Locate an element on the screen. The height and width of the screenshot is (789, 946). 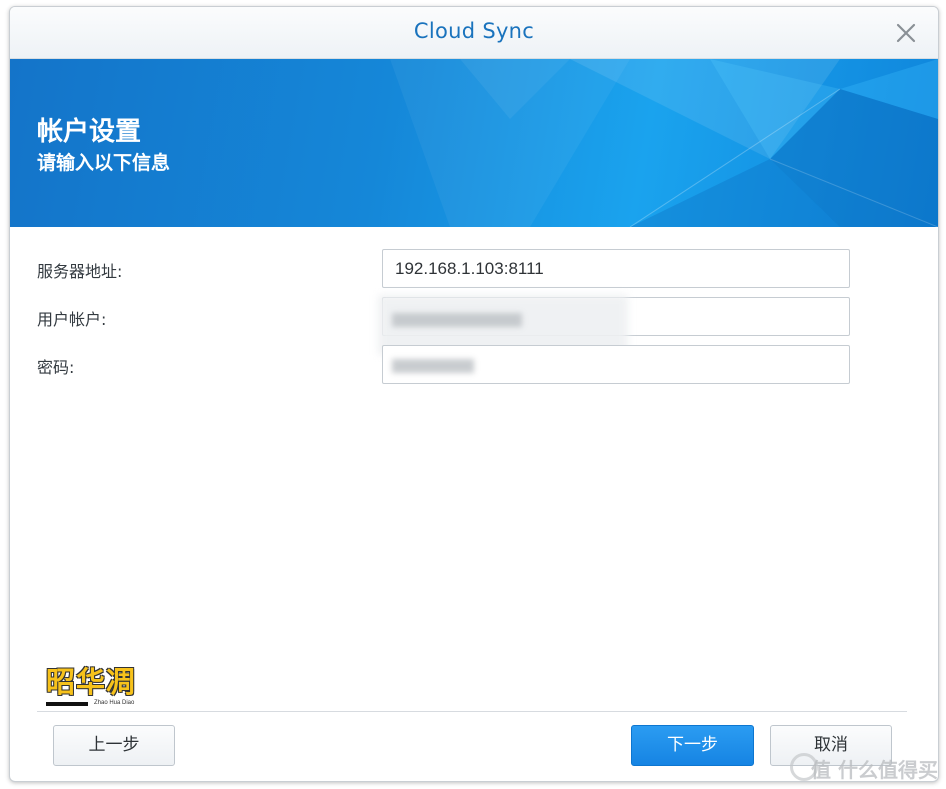
footer-divider is located at coordinates (472, 711).